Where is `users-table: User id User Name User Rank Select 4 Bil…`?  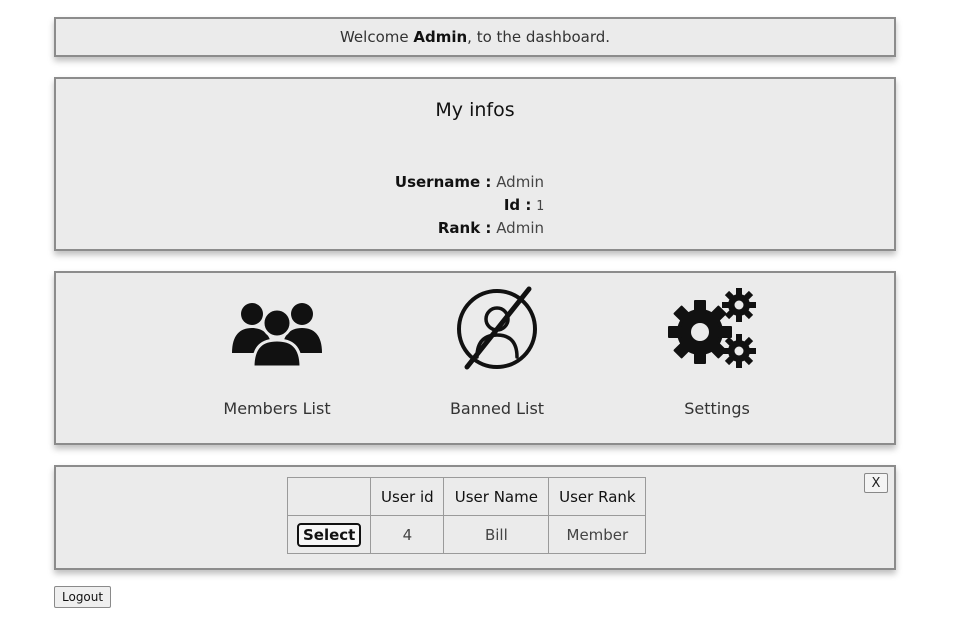 users-table: User id User Name User Rank Select 4 Bil… is located at coordinates (466, 515).